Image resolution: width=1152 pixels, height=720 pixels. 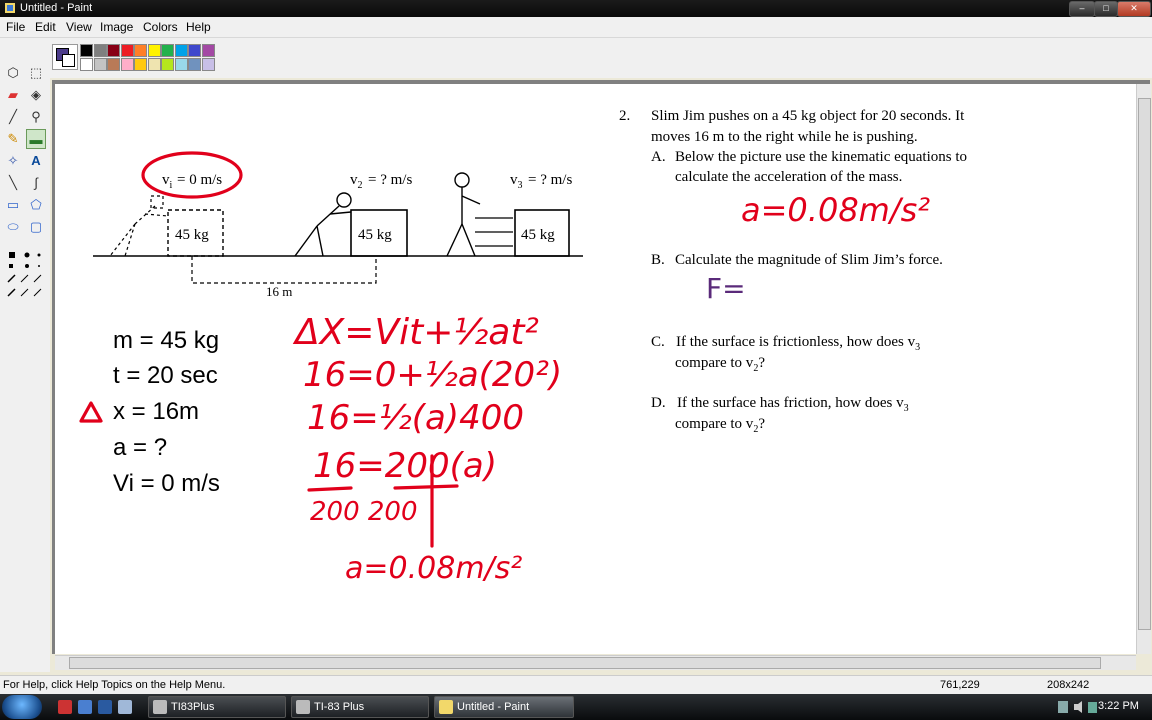 What do you see at coordinates (576, 58) in the screenshot?
I see `color-box` at bounding box center [576, 58].